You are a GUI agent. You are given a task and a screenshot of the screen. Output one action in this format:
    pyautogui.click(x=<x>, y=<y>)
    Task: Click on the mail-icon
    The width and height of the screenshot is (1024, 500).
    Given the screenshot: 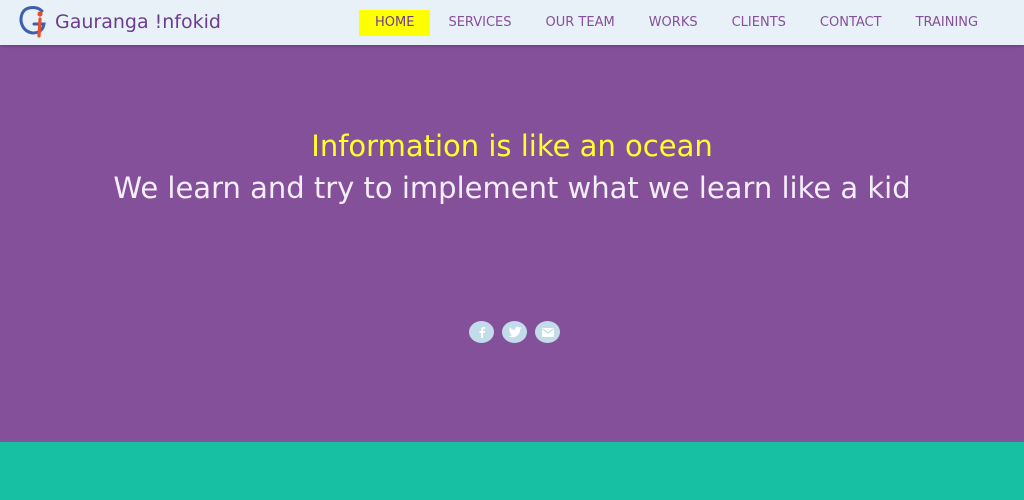 What is the action you would take?
    pyautogui.click(x=547, y=332)
    